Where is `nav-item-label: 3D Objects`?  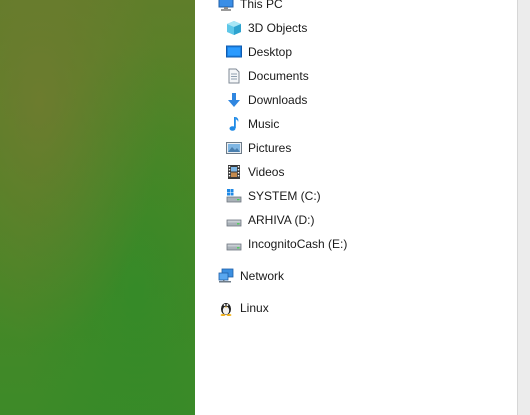 nav-item-label: 3D Objects is located at coordinates (278, 28).